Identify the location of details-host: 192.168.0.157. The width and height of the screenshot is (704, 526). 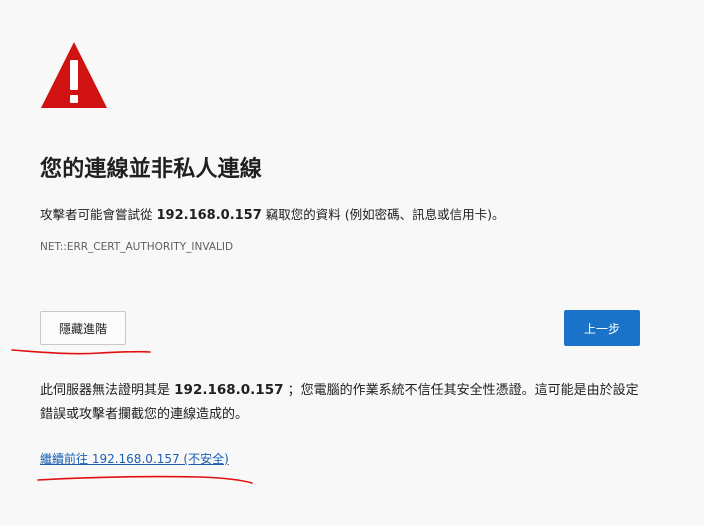
(229, 390).